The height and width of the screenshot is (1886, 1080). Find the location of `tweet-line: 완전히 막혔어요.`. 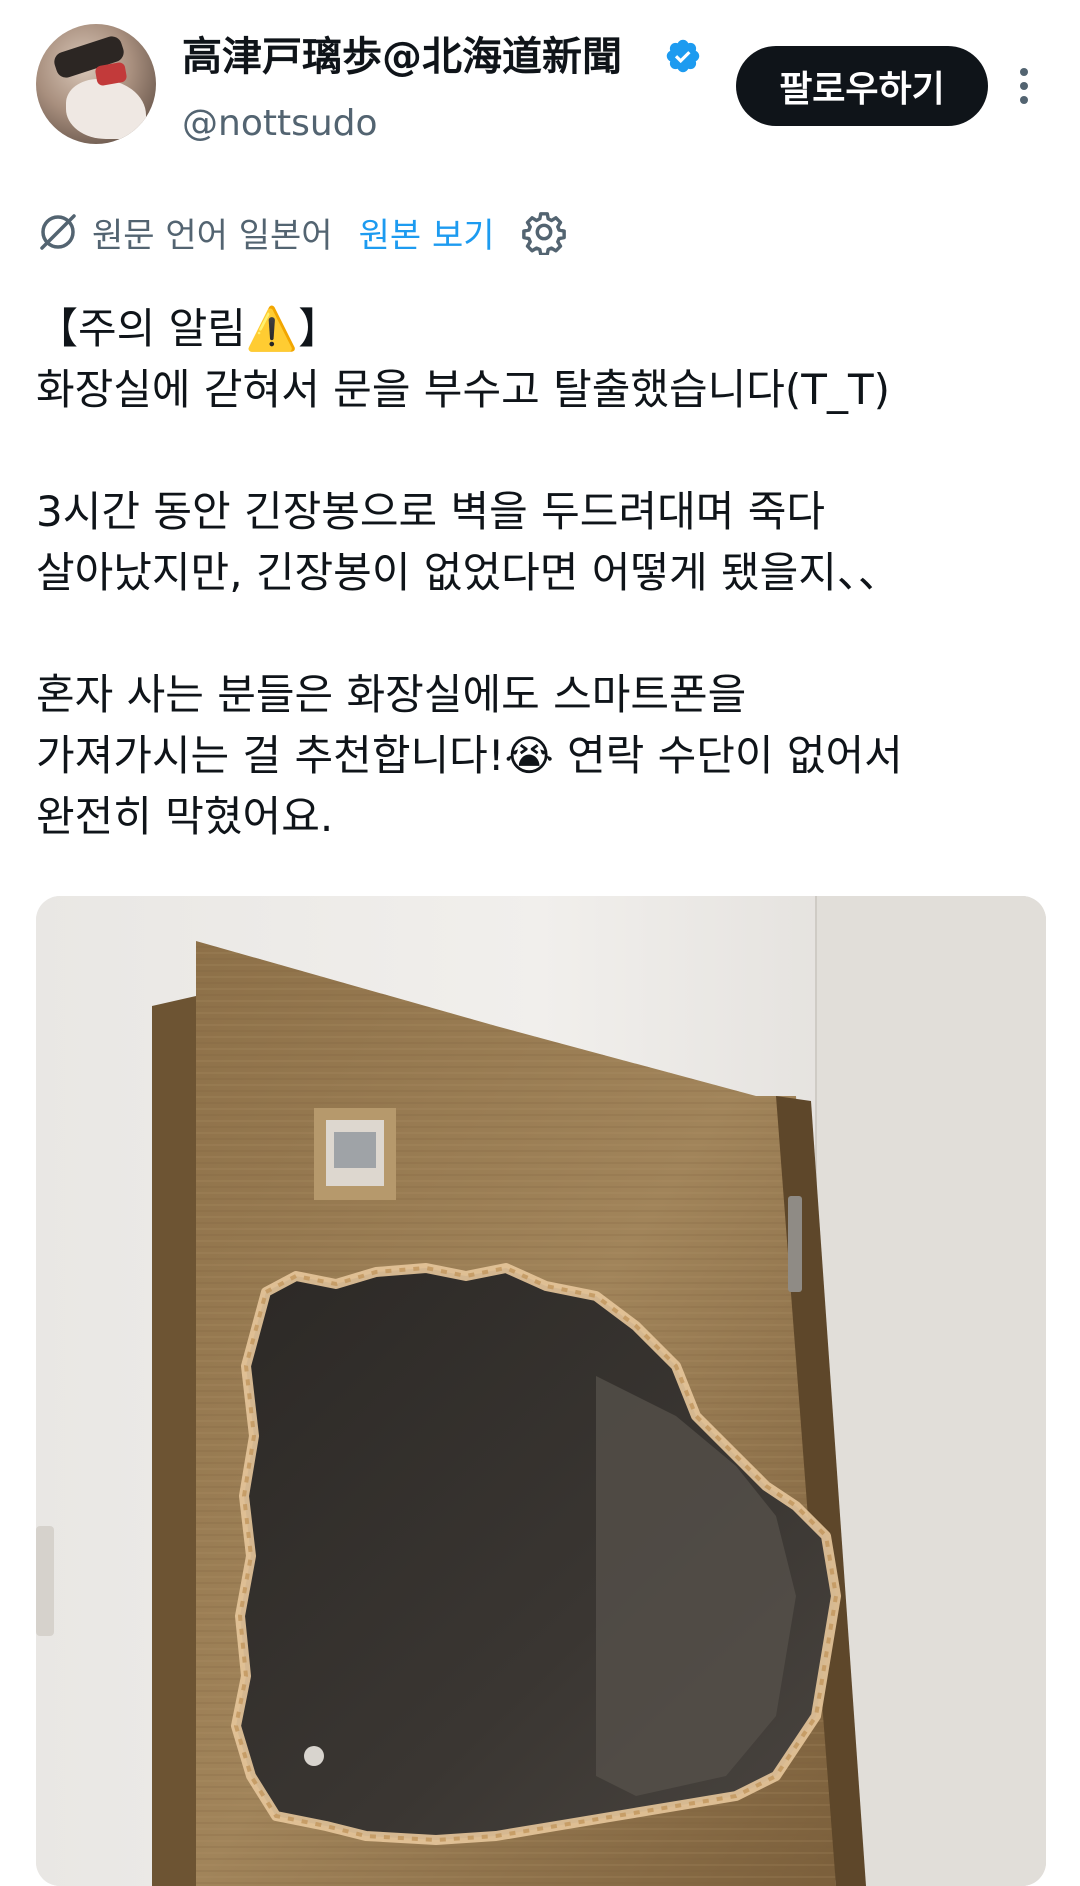

tweet-line: 완전히 막혔어요. is located at coordinates (185, 816).